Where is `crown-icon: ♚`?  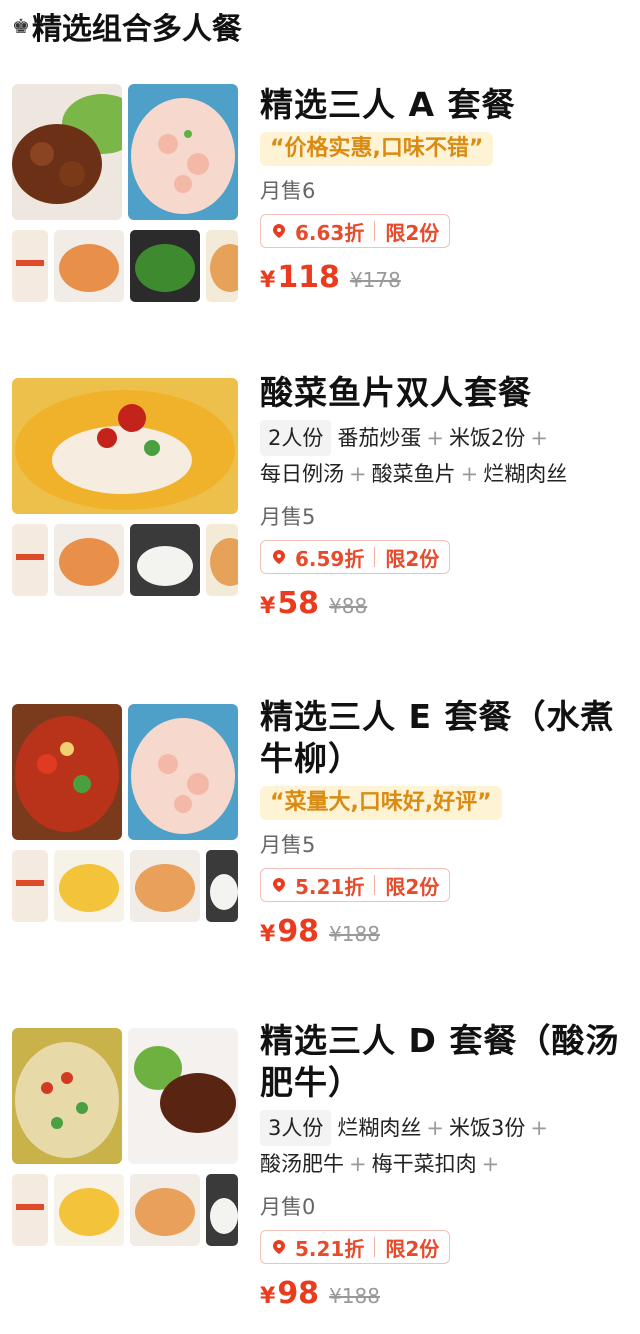 crown-icon: ♚ is located at coordinates (21, 26).